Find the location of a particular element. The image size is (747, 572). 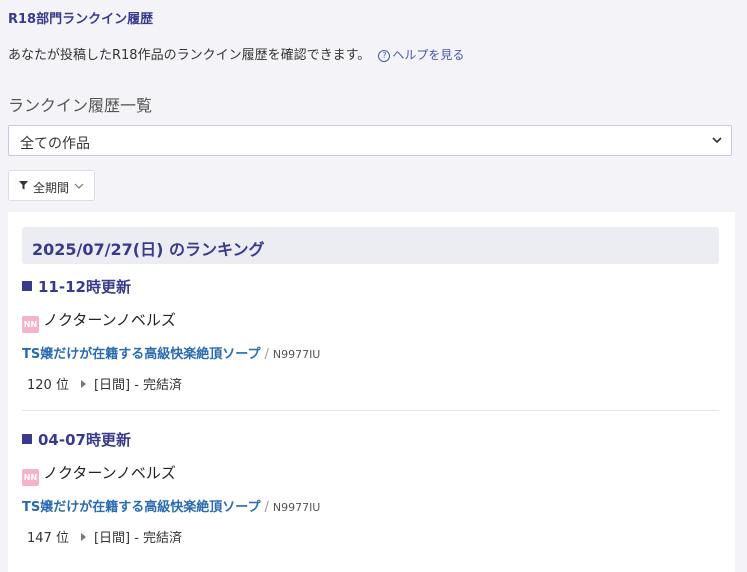

intro-text: あなたが投稿したR18作品のランクイン履歴を確認できます。 is located at coordinates (189, 55).